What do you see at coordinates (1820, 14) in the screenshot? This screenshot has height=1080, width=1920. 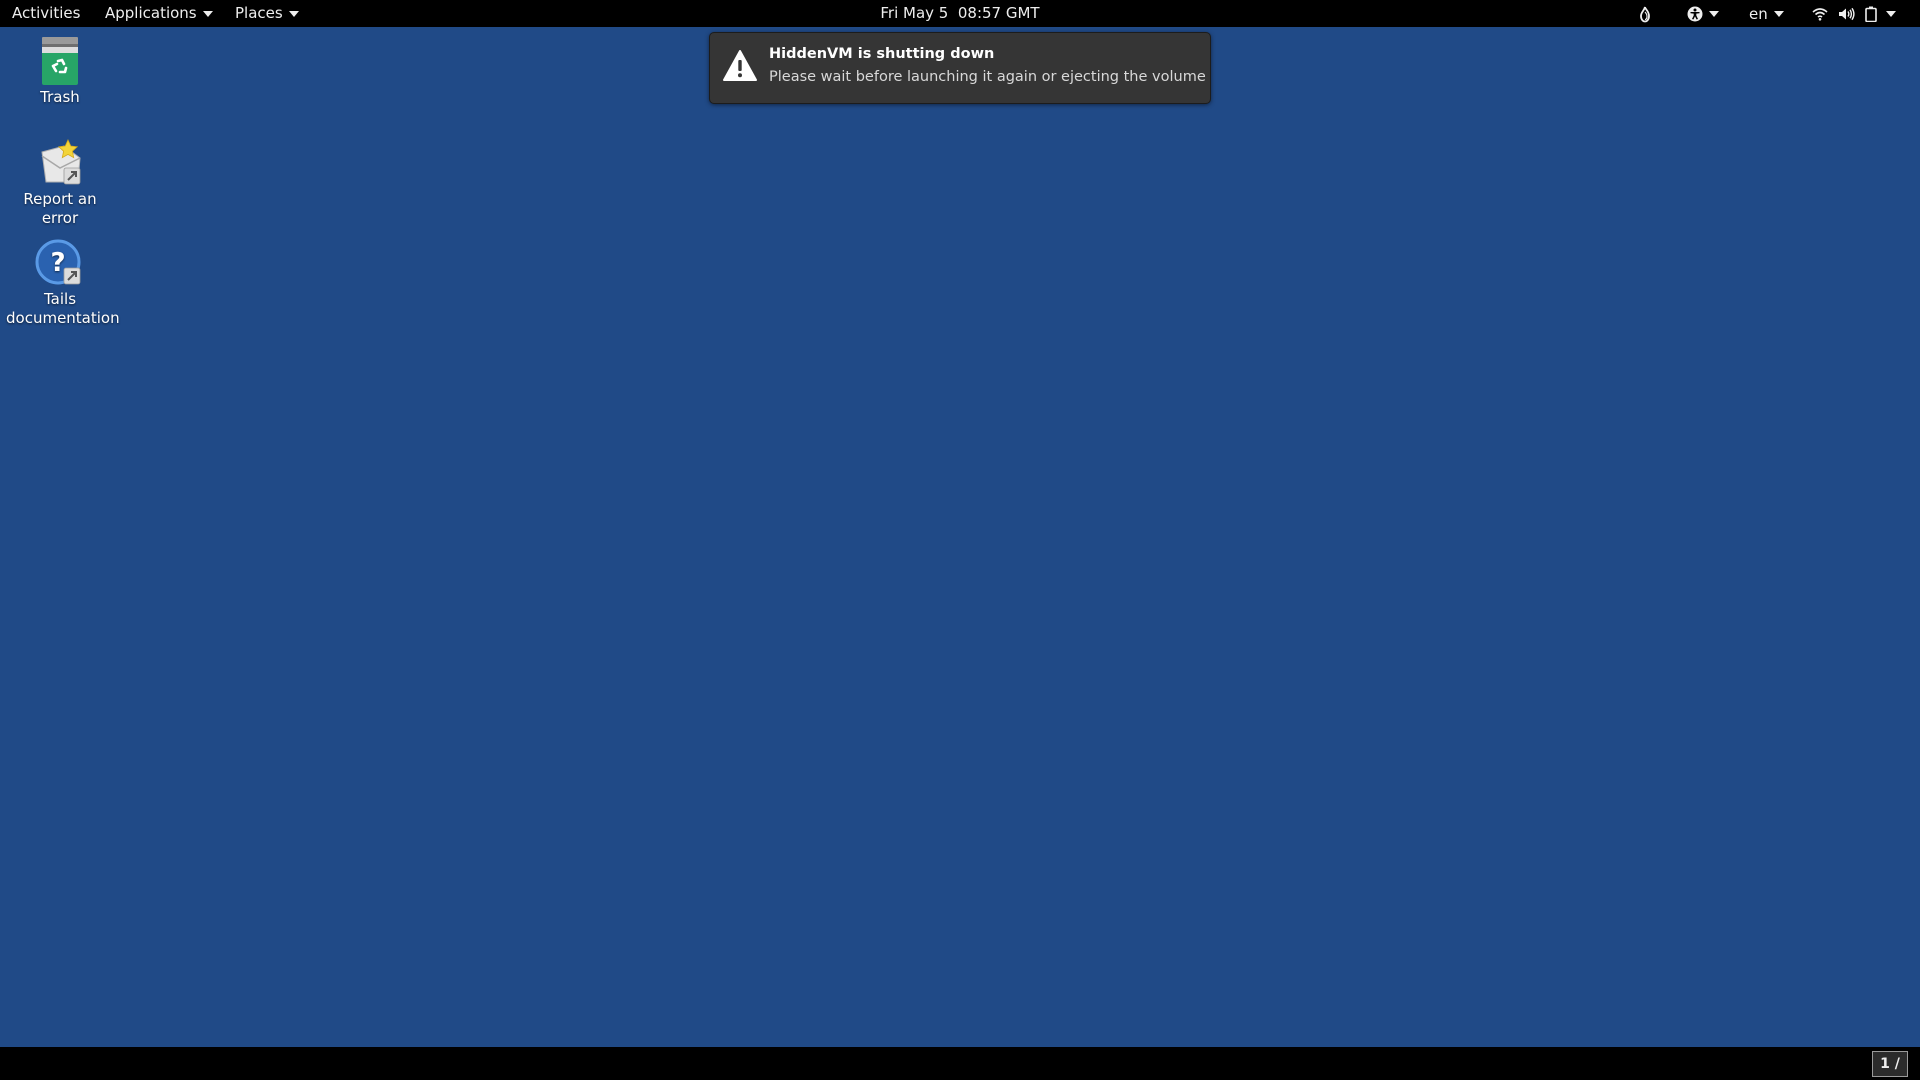 I see `wifi-icon` at bounding box center [1820, 14].